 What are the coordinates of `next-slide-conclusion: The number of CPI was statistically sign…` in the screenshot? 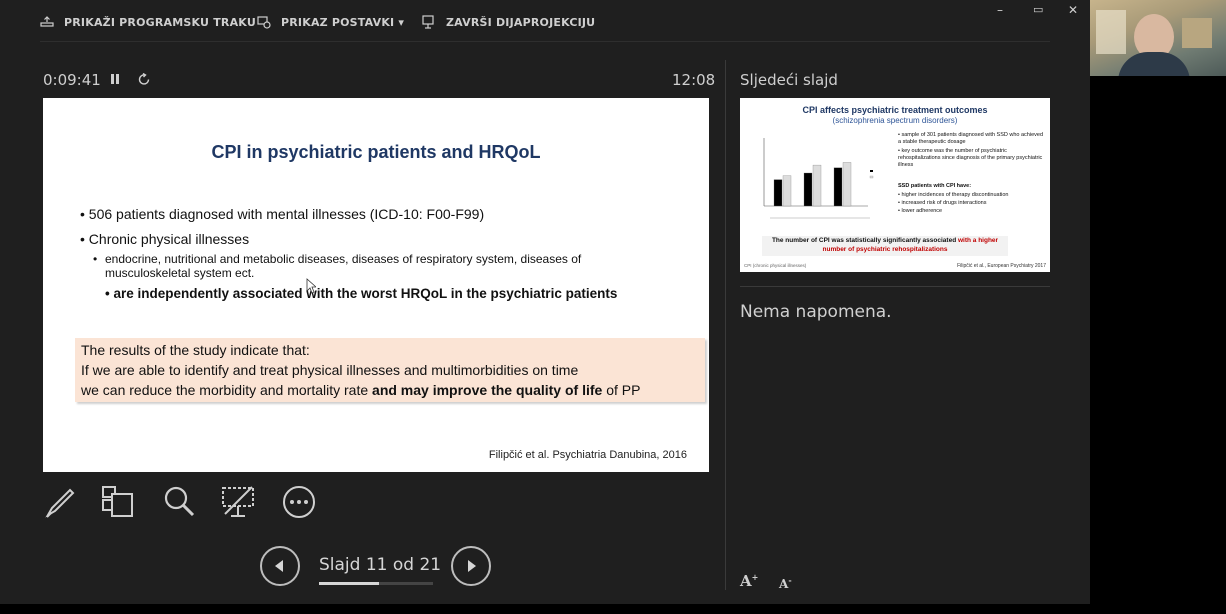 It's located at (885, 246).